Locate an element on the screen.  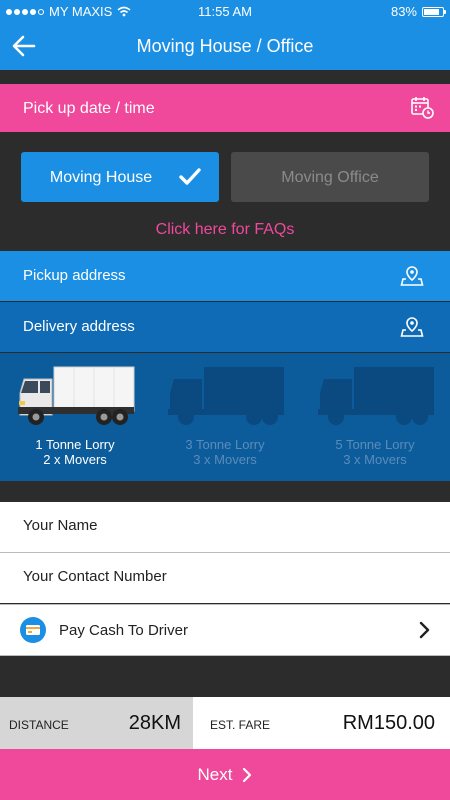
delivery-address-field: Delivery address is located at coordinates (225, 327).